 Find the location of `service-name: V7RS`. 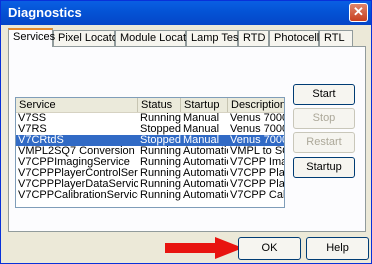

service-name: V7RS is located at coordinates (32, 129).